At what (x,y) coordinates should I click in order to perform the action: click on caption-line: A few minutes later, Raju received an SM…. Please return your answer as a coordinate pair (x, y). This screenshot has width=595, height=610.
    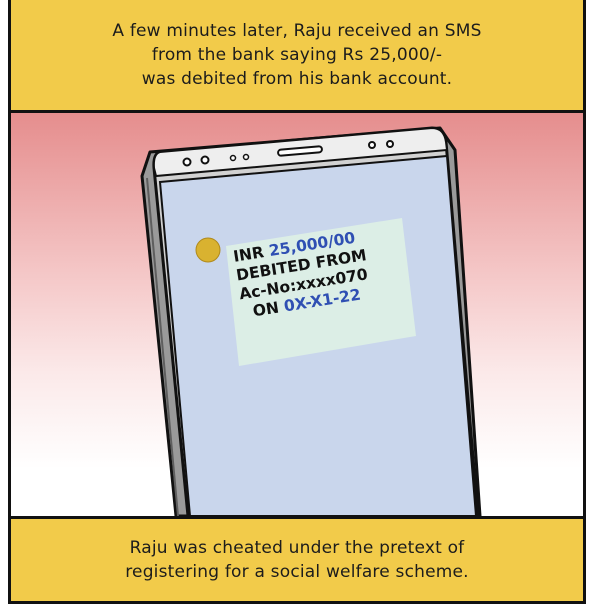
    Looking at the image, I should click on (297, 31).